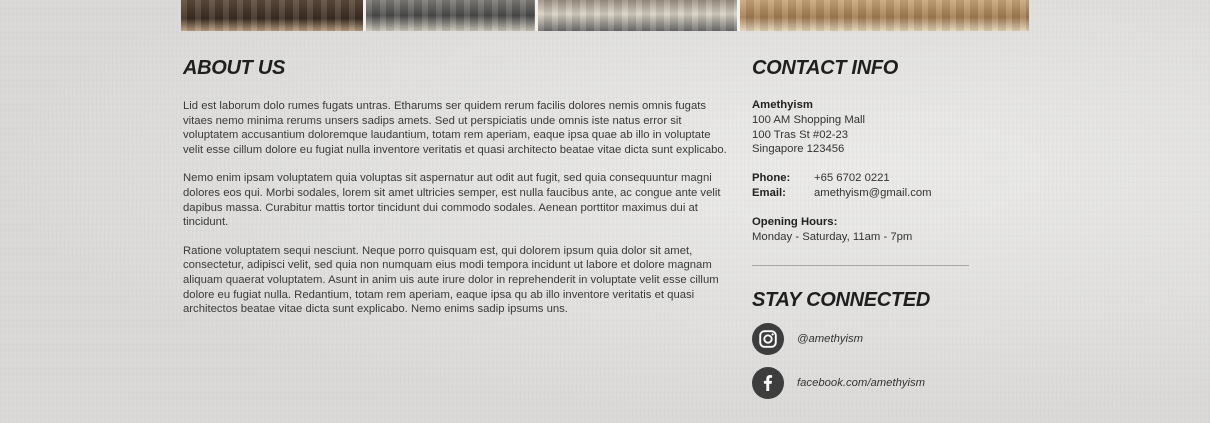 This screenshot has width=1210, height=423. I want to click on hours-value: Monday - Saturday, 11am - 7pm, so click(832, 236).